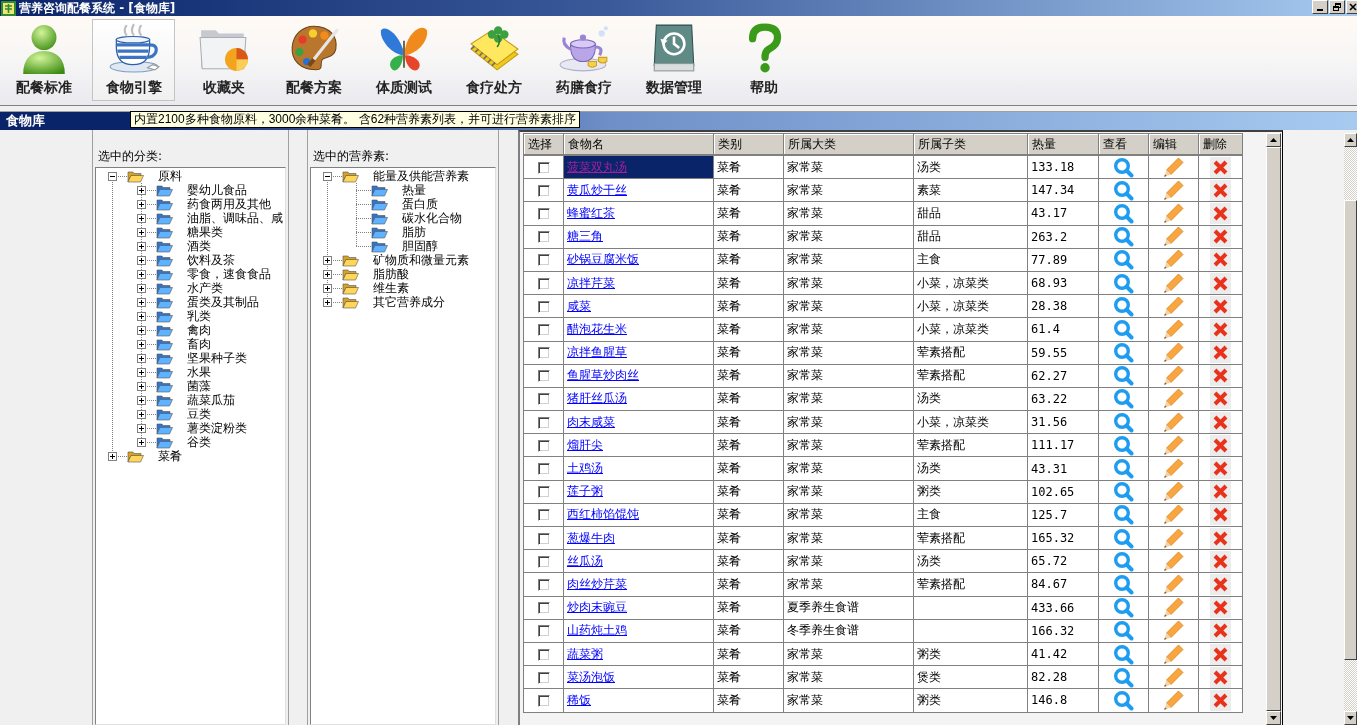 The image size is (1357, 725). I want to click on tree-item: 热量, so click(414, 190).